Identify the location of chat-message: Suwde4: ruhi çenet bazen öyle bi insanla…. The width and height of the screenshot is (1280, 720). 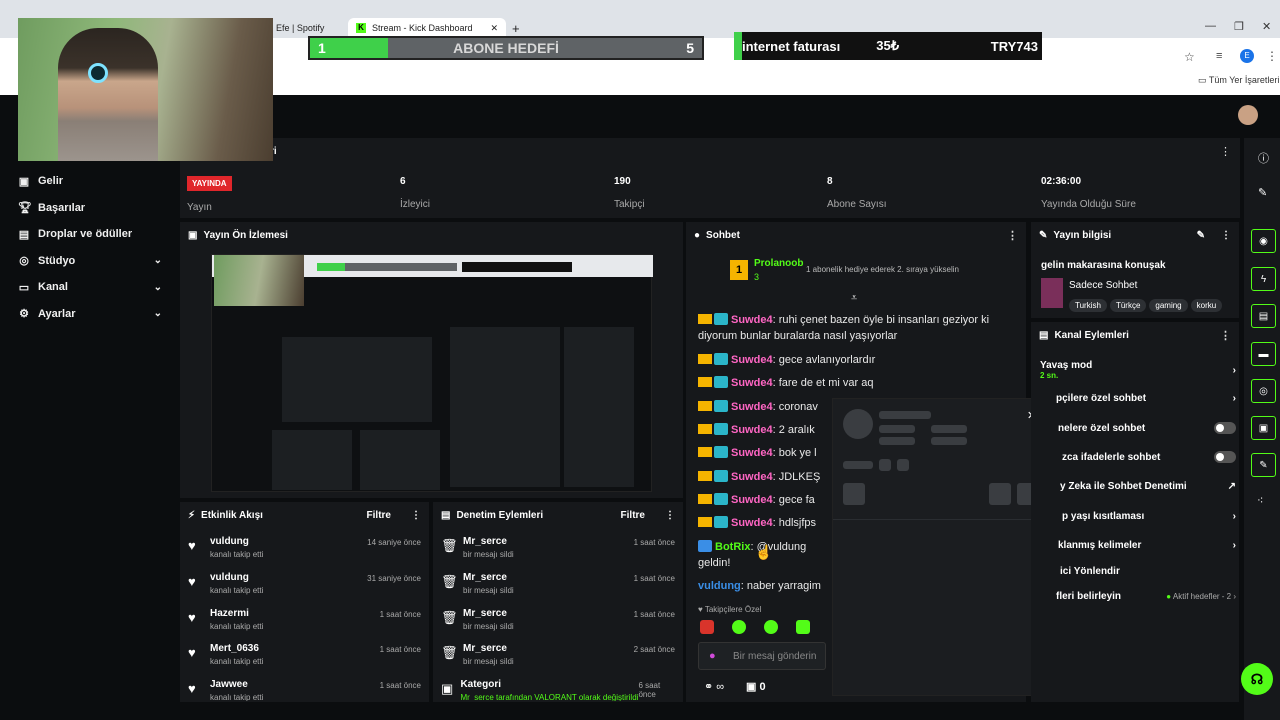
(843, 319).